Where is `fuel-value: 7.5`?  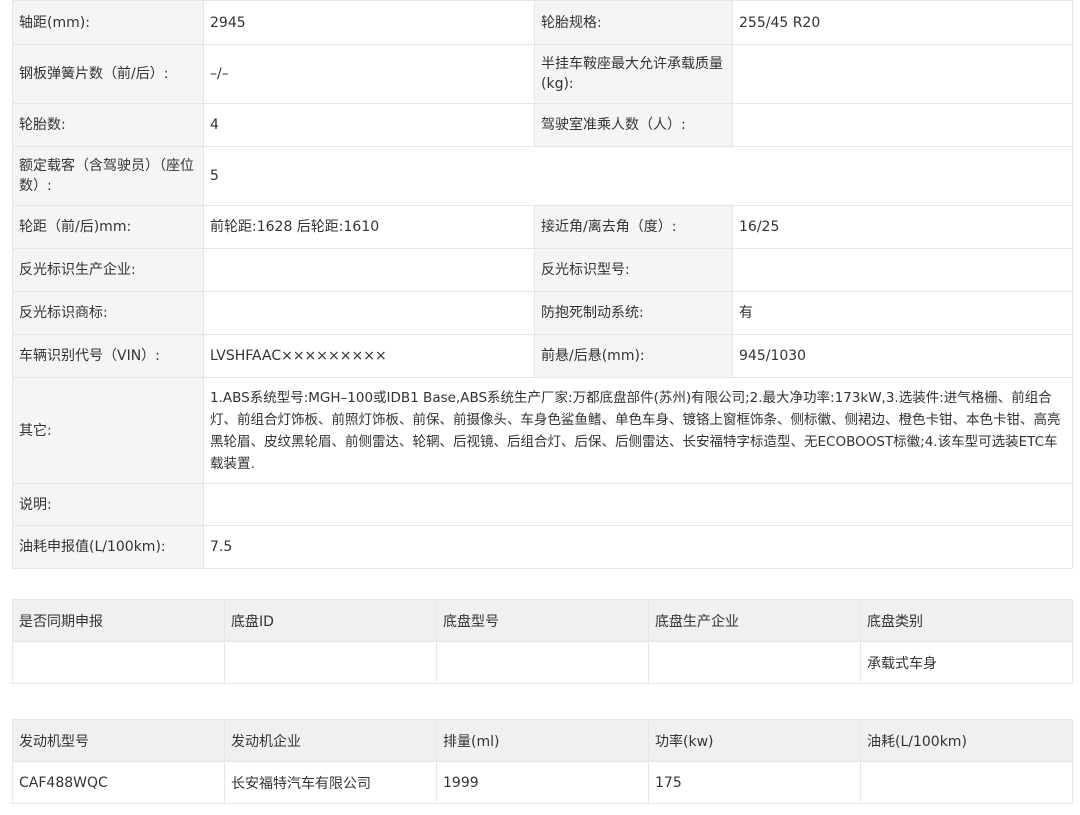
fuel-value: 7.5 is located at coordinates (638, 547).